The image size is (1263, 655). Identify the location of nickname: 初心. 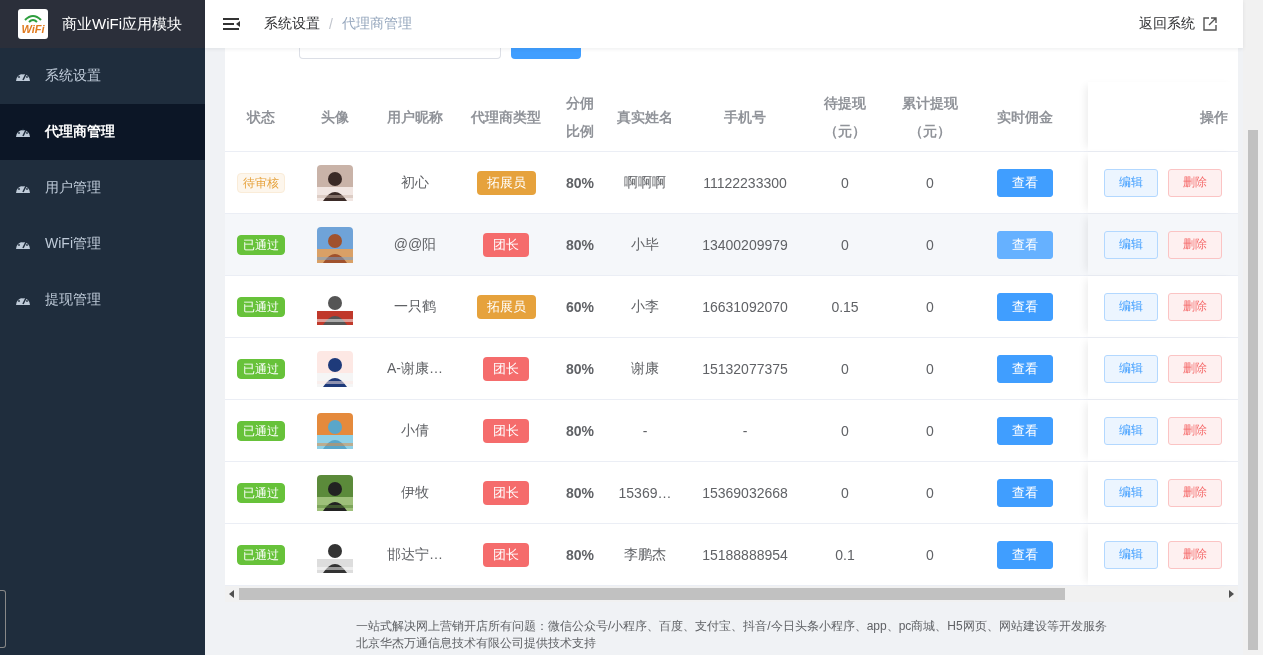
(415, 182).